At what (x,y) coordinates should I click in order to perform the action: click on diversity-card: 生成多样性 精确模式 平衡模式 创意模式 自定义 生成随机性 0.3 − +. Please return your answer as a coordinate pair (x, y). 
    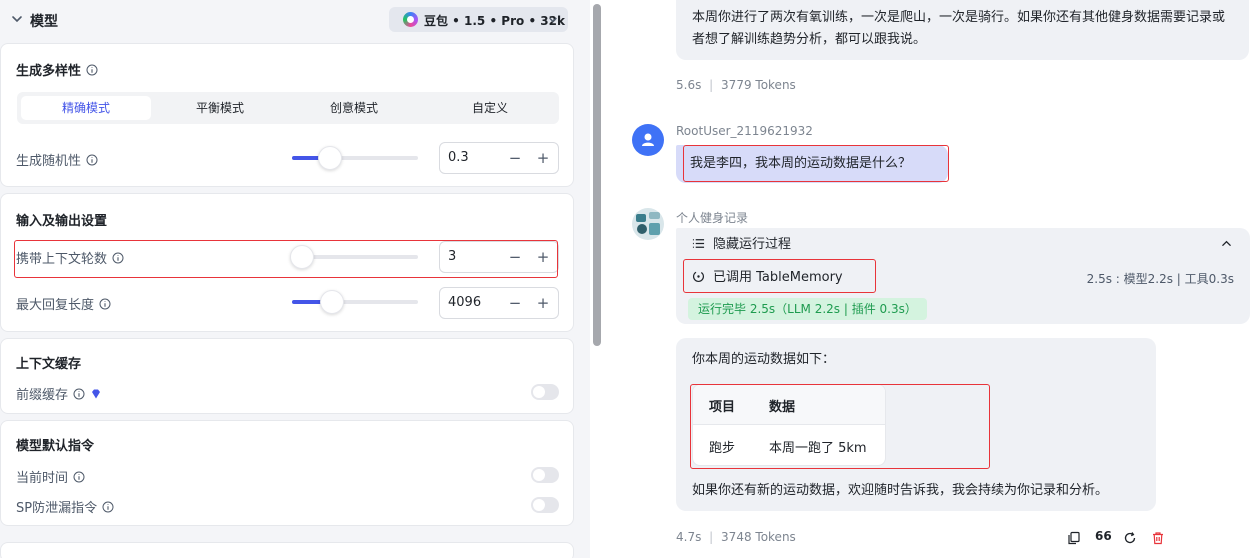
    Looking at the image, I should click on (287, 115).